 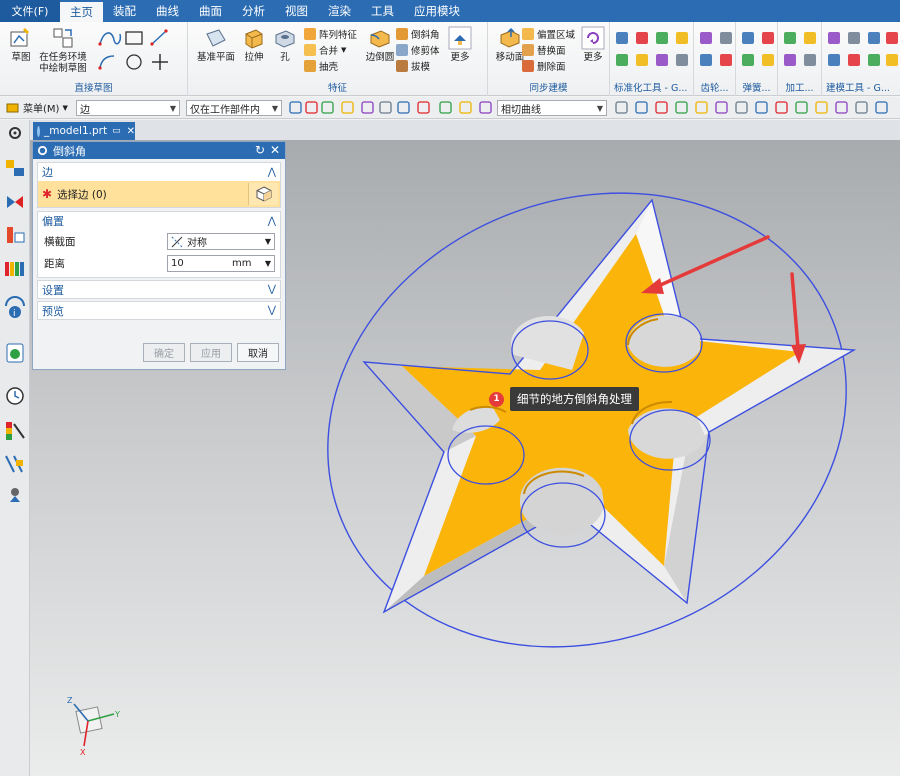 What do you see at coordinates (159, 289) in the screenshot?
I see `settings-section-header: 设置 ⋁` at bounding box center [159, 289].